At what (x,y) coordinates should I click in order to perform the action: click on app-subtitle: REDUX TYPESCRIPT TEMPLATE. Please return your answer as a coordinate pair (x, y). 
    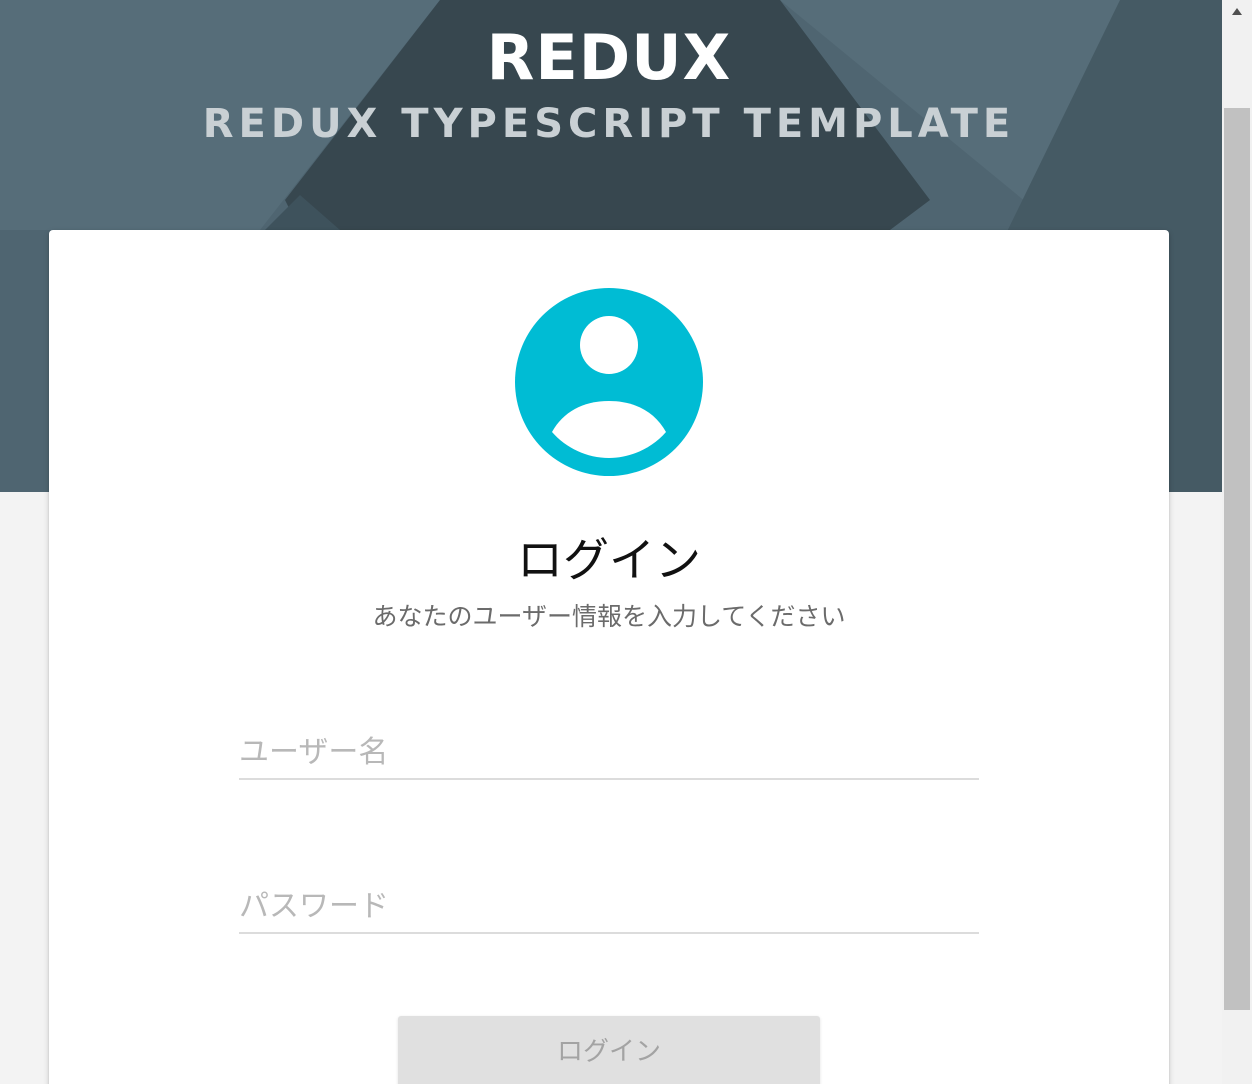
    Looking at the image, I should click on (609, 124).